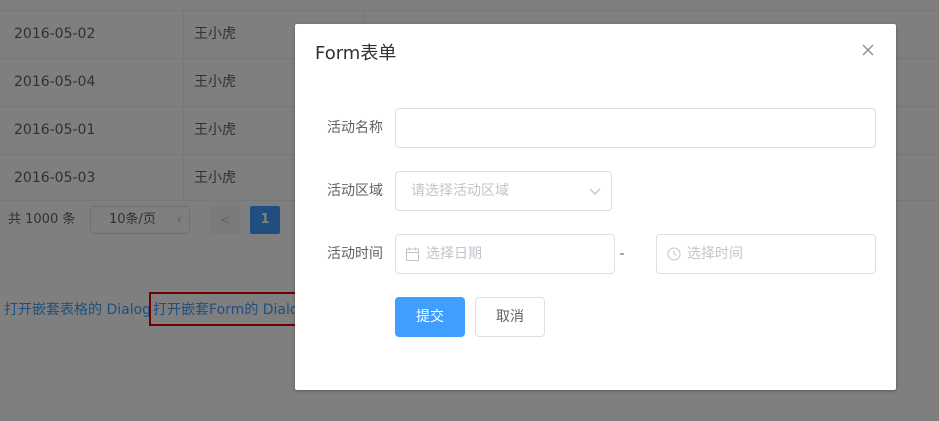  I want to click on cancel-button: 取消, so click(510, 317).